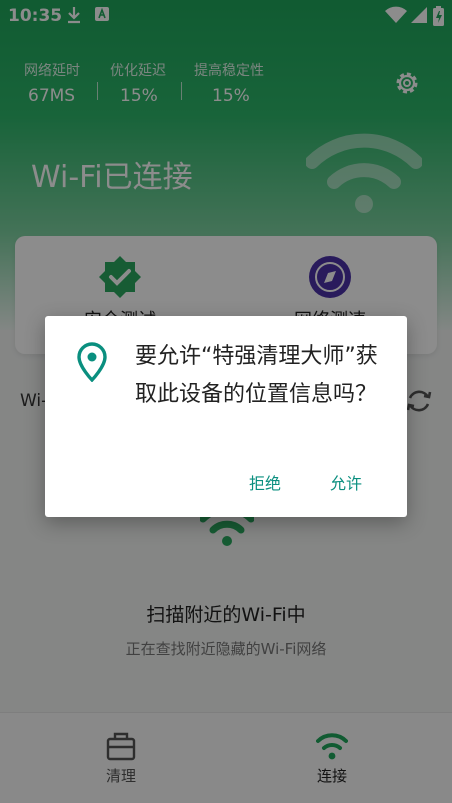 Image resolution: width=452 pixels, height=803 pixels. Describe the element at coordinates (346, 482) in the screenshot. I see `allow-button: 允许` at that location.